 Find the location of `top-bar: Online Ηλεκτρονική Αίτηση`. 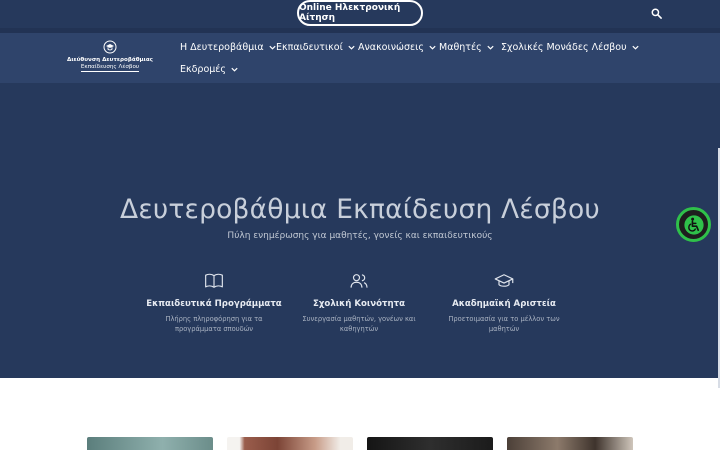

top-bar: Online Ηλεκτρονική Αίτηση is located at coordinates (360, 14).